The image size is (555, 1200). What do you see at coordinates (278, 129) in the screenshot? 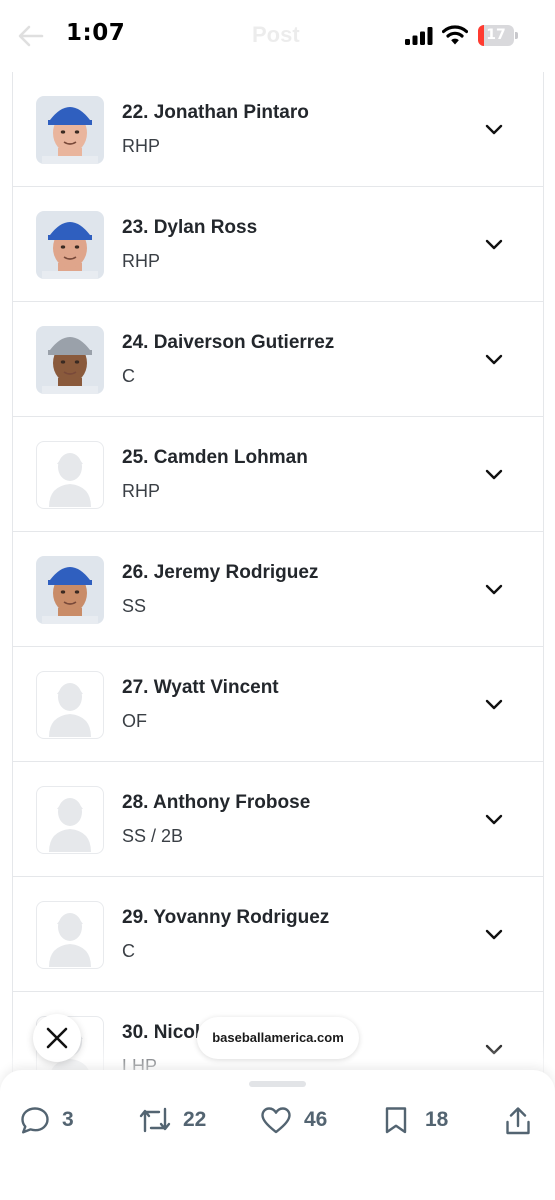
I see `player-row: 22. Jonathan Pintaro RHP` at bounding box center [278, 129].